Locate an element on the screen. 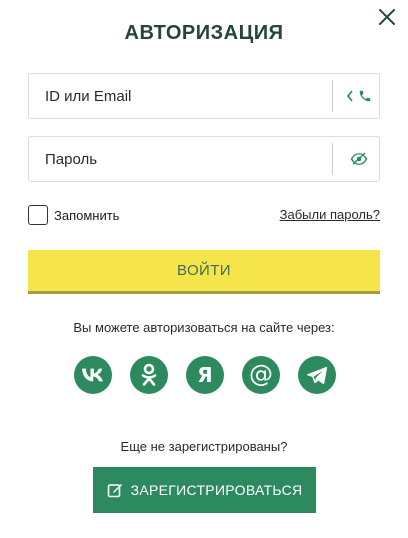 The width and height of the screenshot is (408, 538). telegram-icon is located at coordinates (317, 375).